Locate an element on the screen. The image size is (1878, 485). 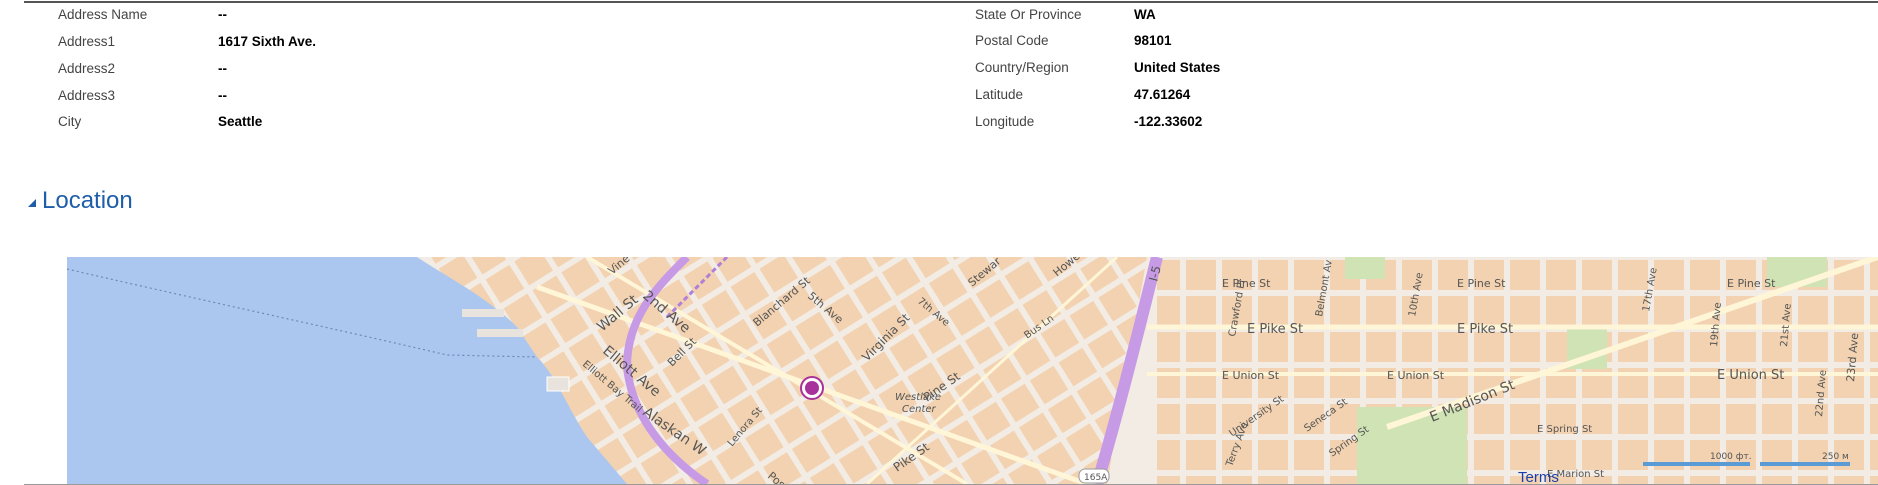
map-location-pin-dot is located at coordinates (812, 388).